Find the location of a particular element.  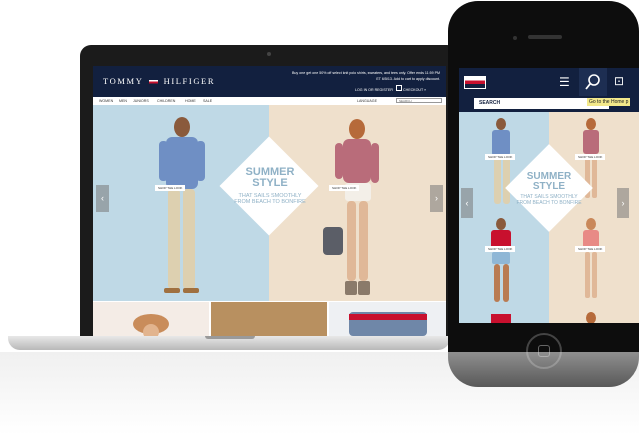

nav-juniors: JUNIORS is located at coordinates (141, 101).